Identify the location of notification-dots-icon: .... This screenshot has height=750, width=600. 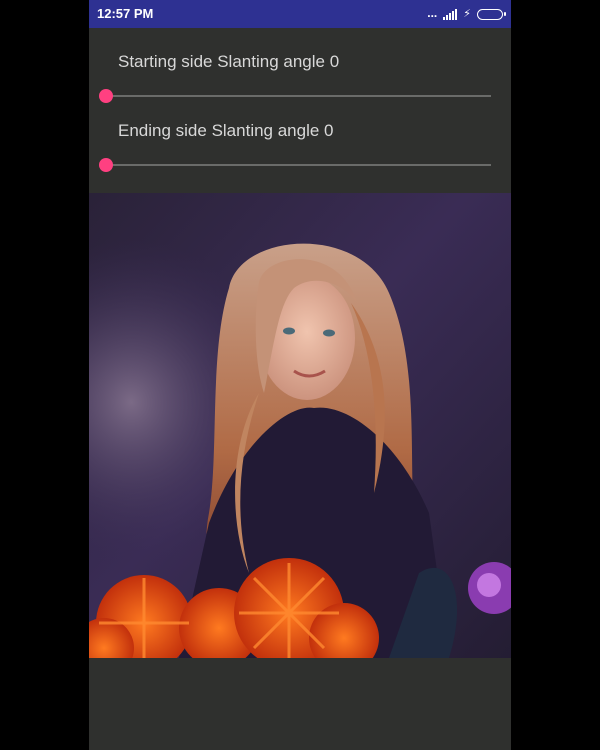
(432, 13).